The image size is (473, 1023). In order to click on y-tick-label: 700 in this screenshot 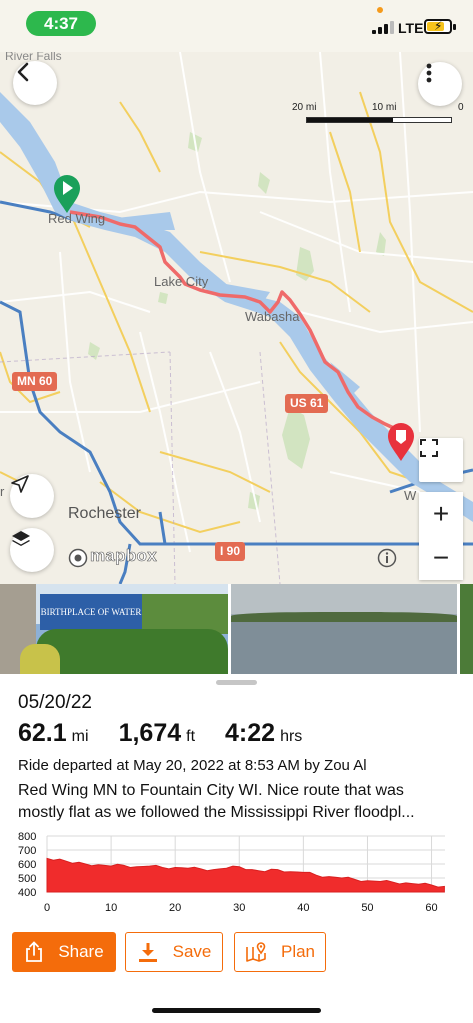, I will do `click(27, 851)`.